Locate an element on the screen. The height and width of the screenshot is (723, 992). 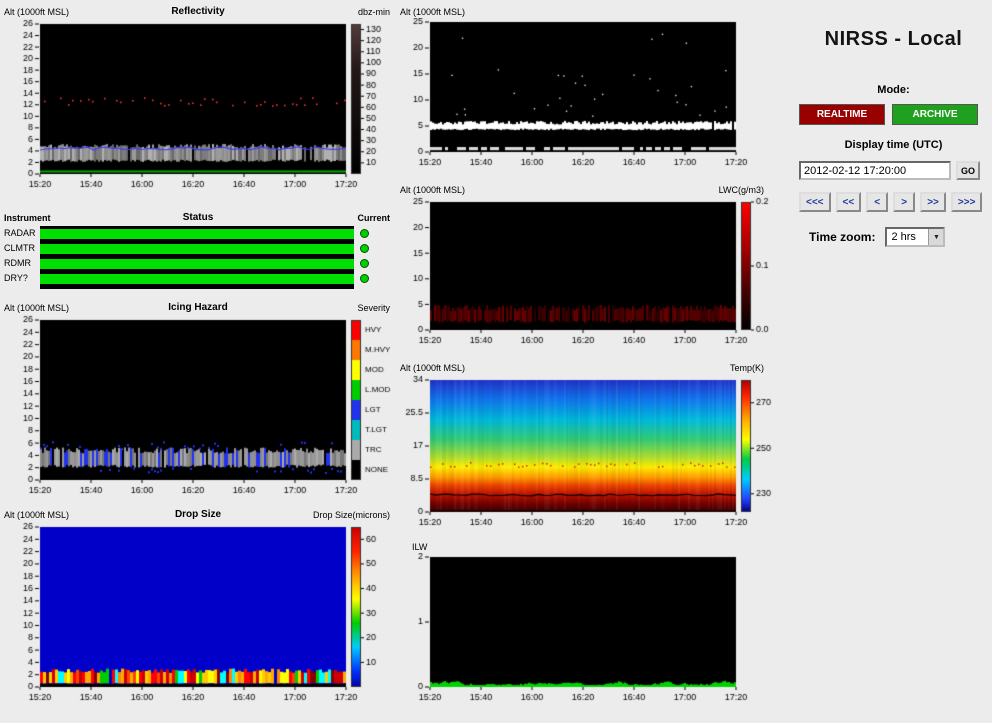
reflectivity-colorbar-label: dbz-min is located at coordinates (373, 12).